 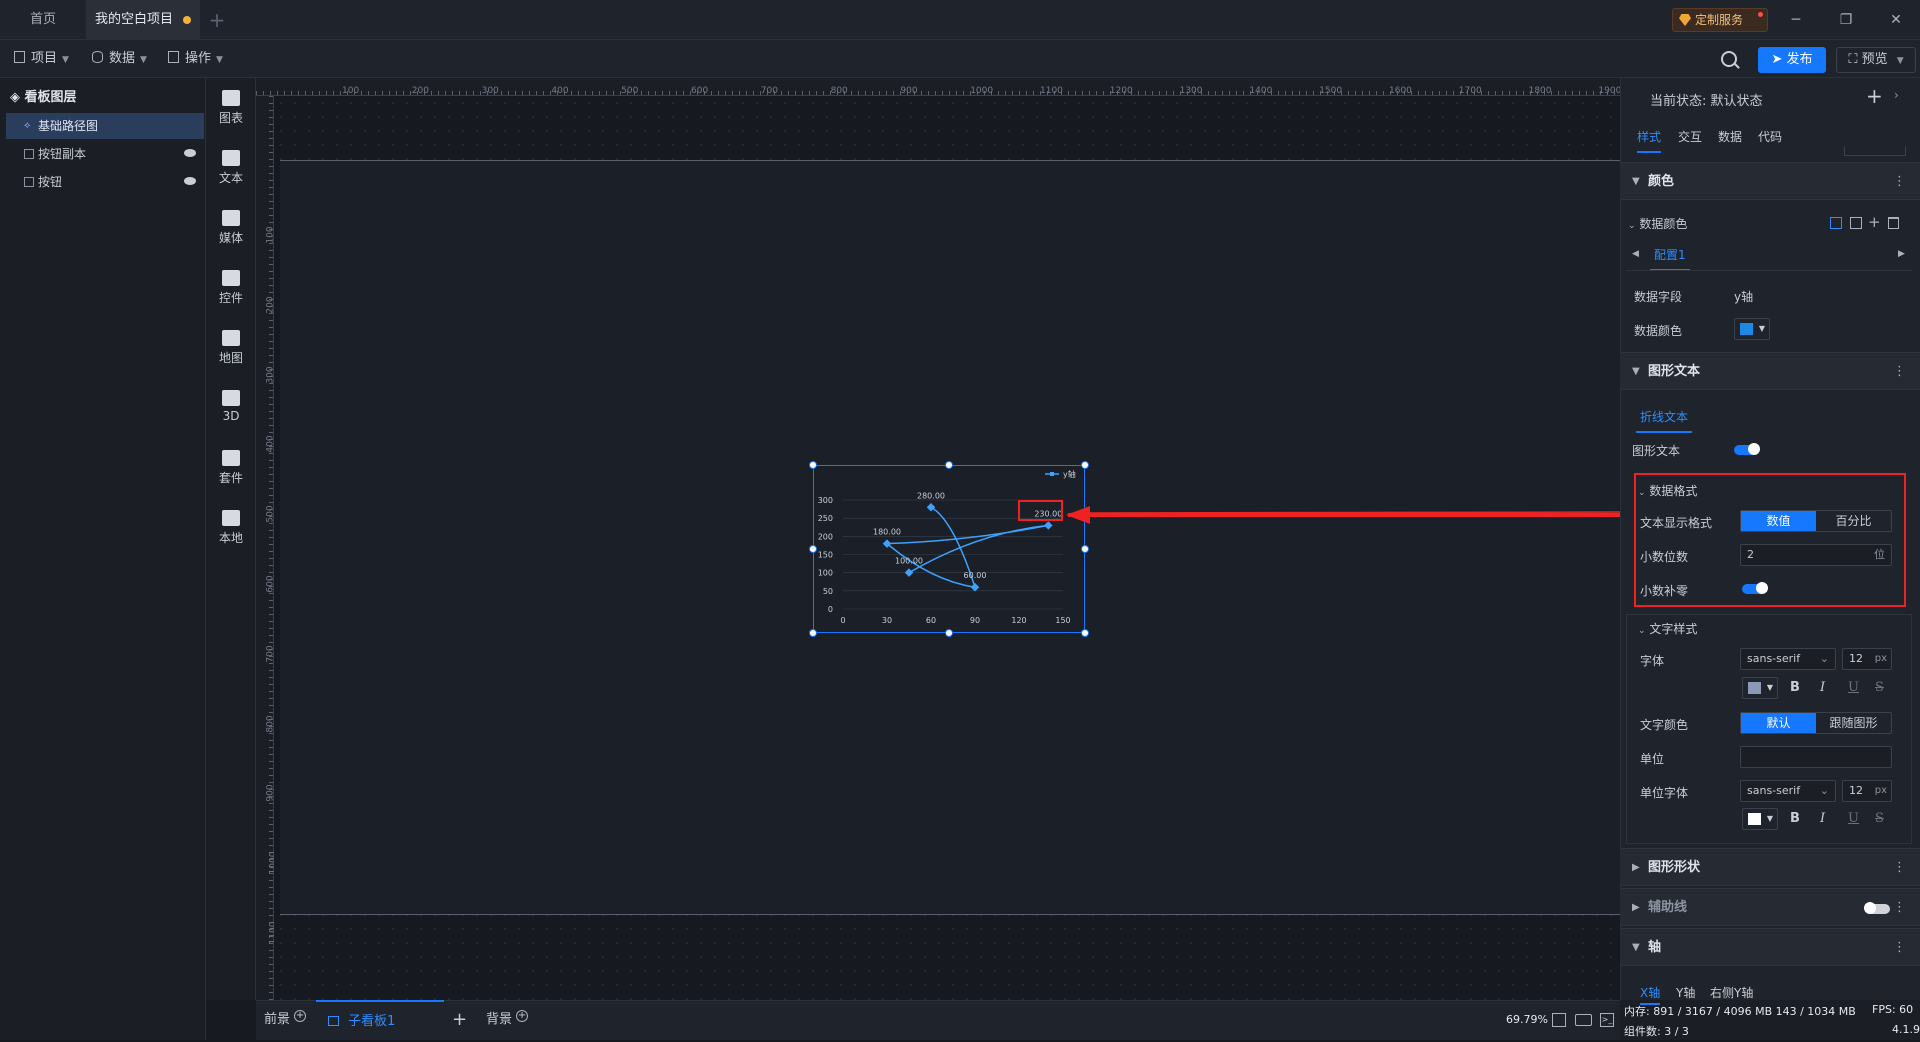 I want to click on format-percent-option: 百分比, so click(x=1853, y=521).